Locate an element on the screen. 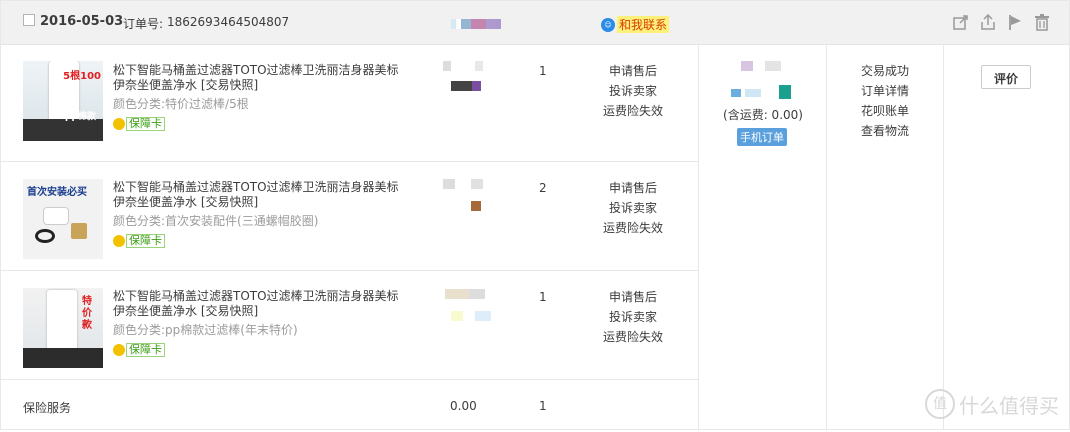  contact-seller-label: 和我联系 is located at coordinates (643, 24).